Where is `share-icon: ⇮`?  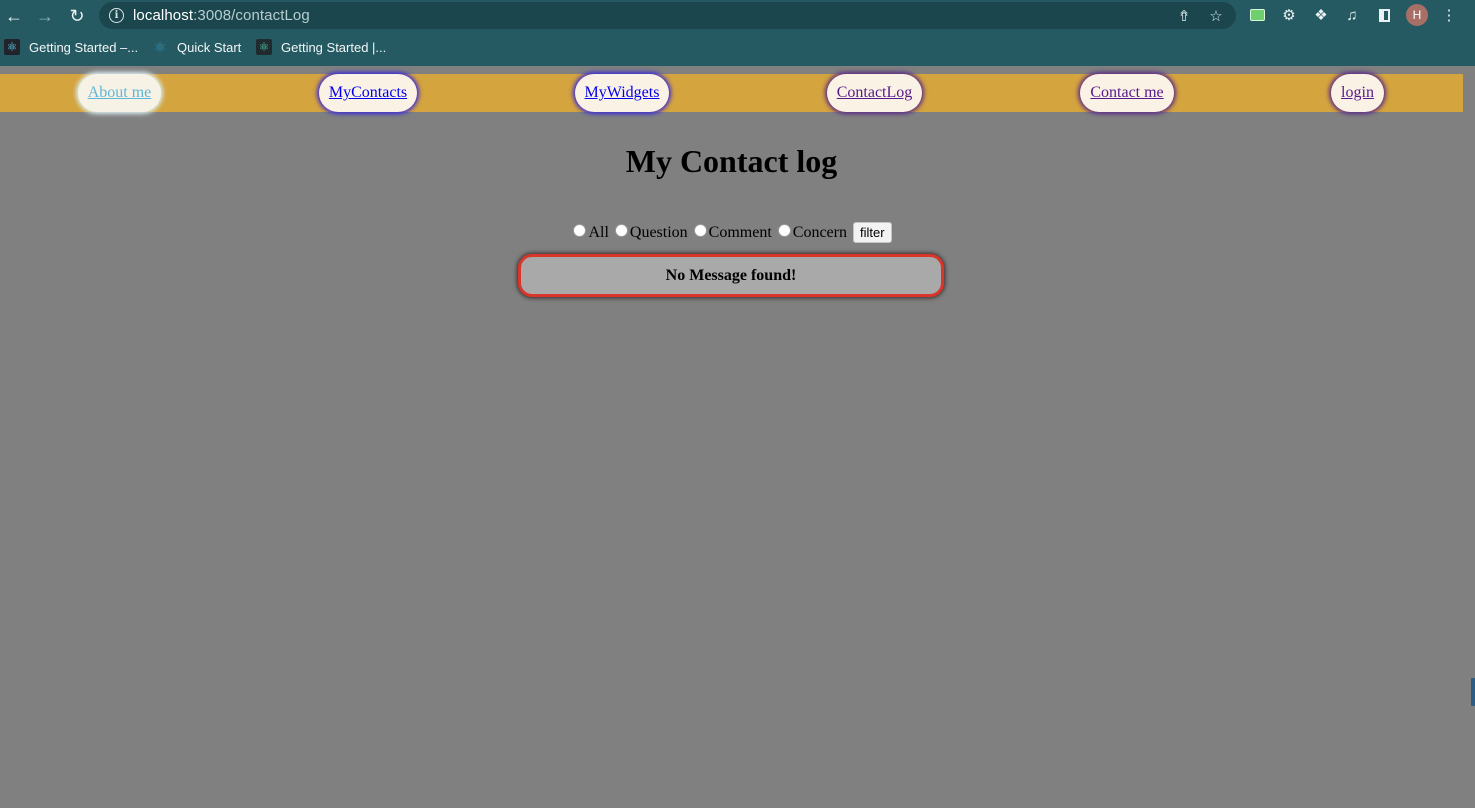 share-icon: ⇮ is located at coordinates (1184, 16).